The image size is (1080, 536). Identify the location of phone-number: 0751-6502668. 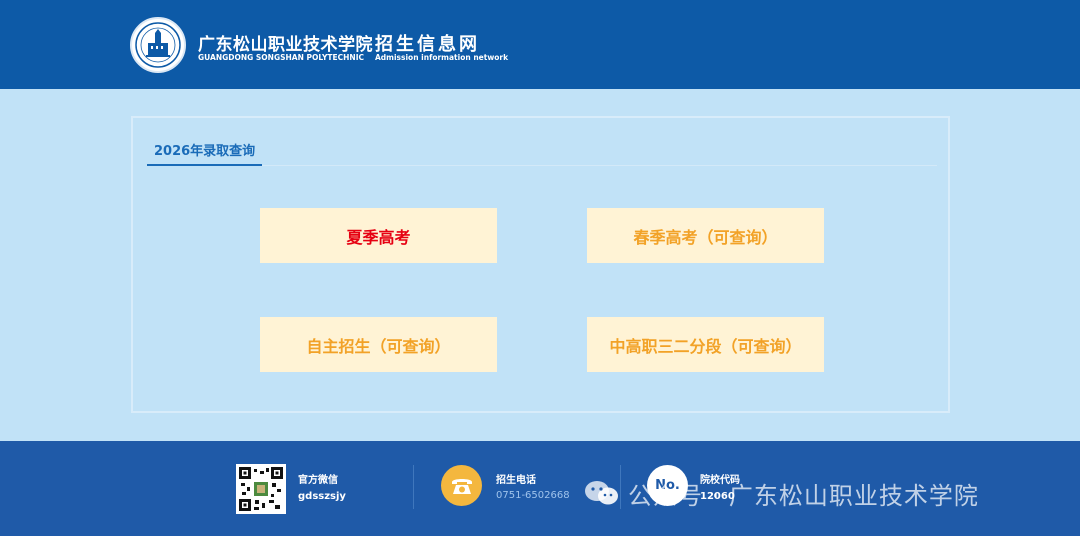
(533, 495).